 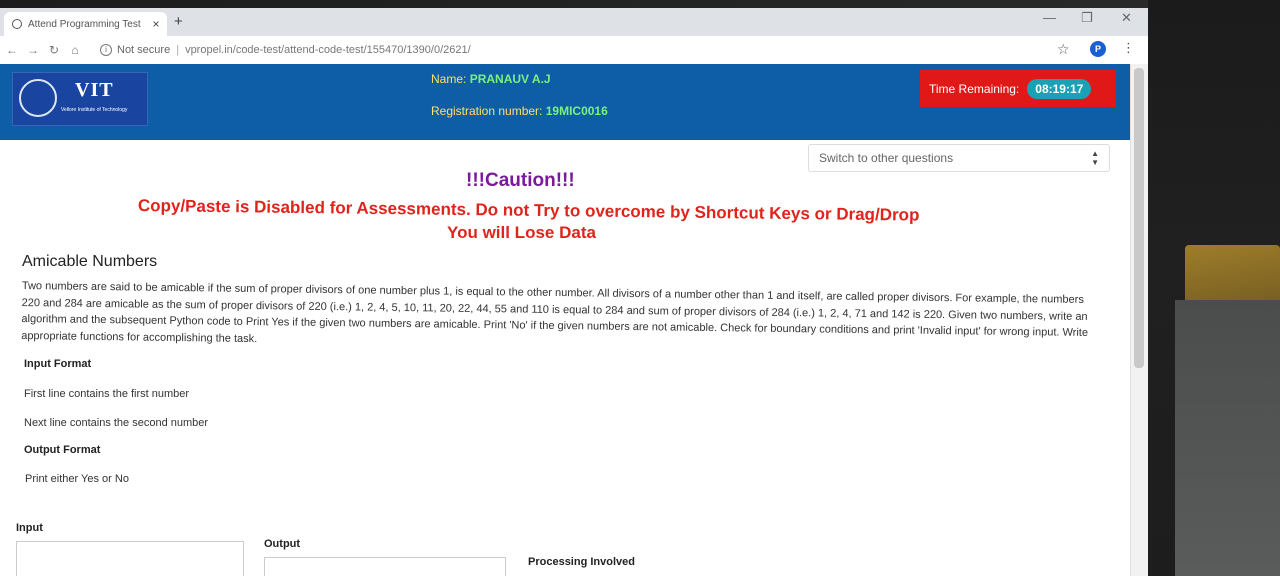 I want to click on close-window-icon: ✕, so click(x=1126, y=18).